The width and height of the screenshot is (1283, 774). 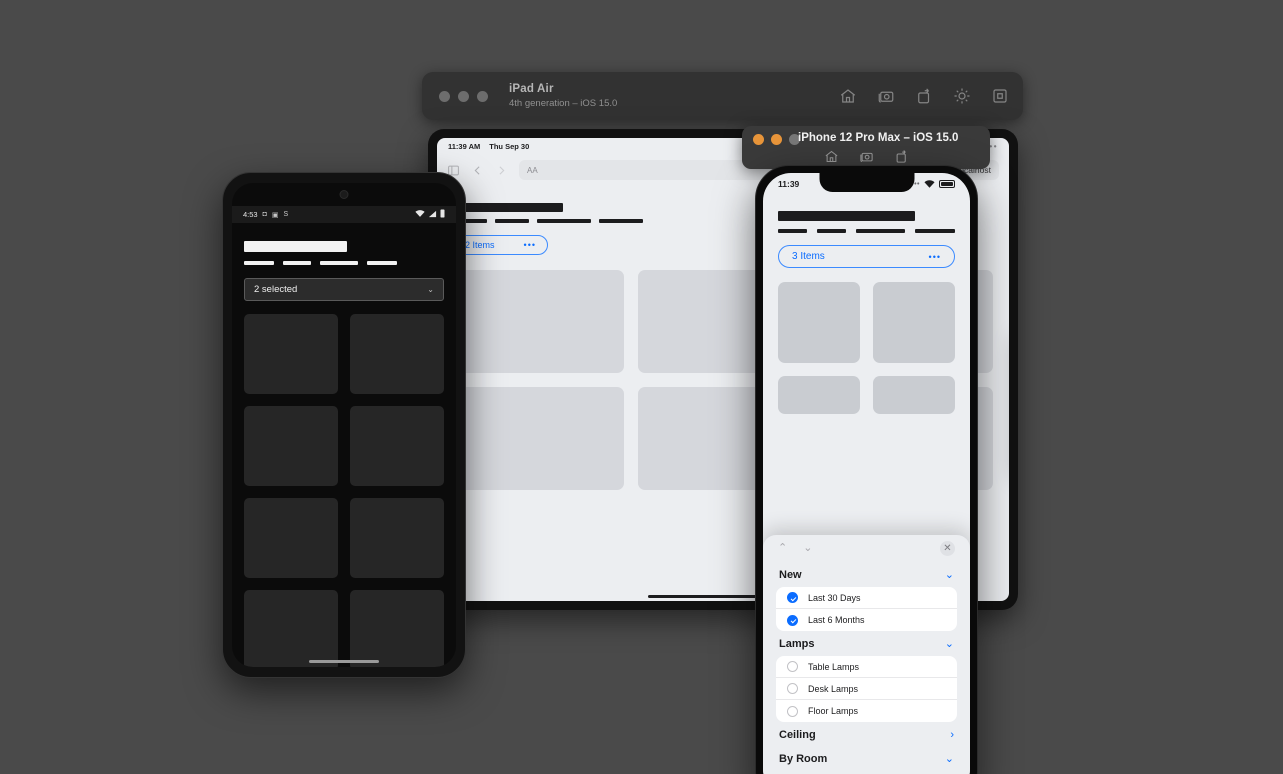 I want to click on forward-icon, so click(x=501, y=170).